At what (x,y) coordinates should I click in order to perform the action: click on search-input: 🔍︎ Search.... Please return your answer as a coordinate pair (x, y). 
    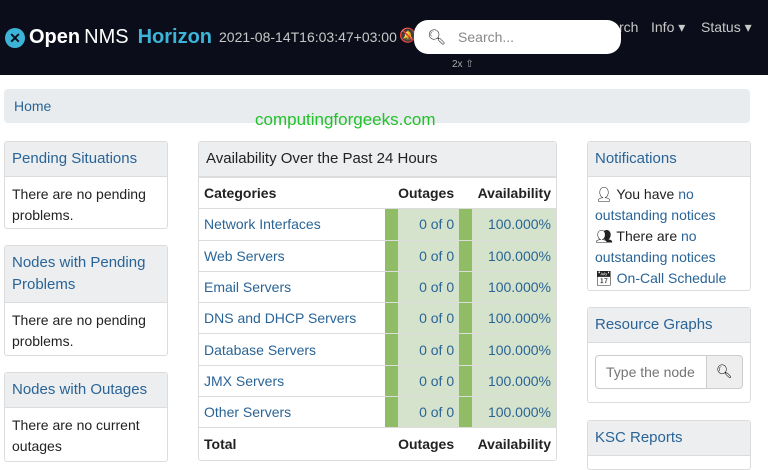
    Looking at the image, I should click on (517, 37).